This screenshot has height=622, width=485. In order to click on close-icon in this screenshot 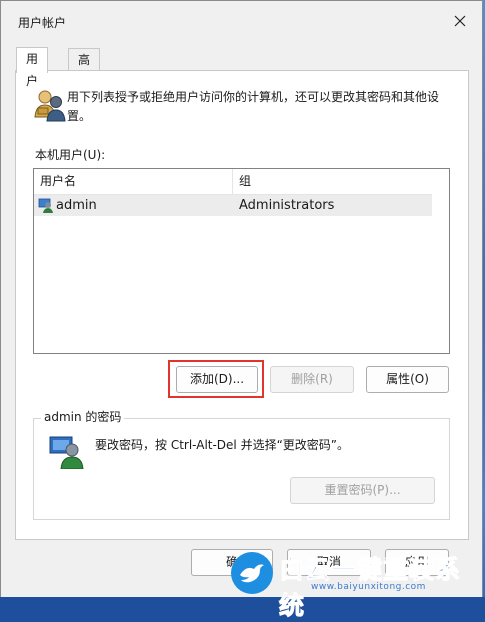, I will do `click(460, 21)`.